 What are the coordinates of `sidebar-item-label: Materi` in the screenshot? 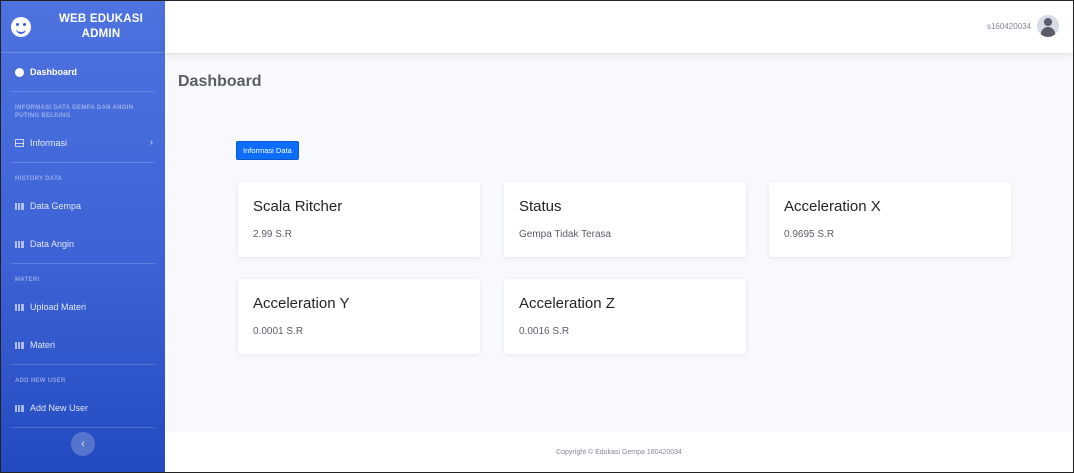 It's located at (43, 345).